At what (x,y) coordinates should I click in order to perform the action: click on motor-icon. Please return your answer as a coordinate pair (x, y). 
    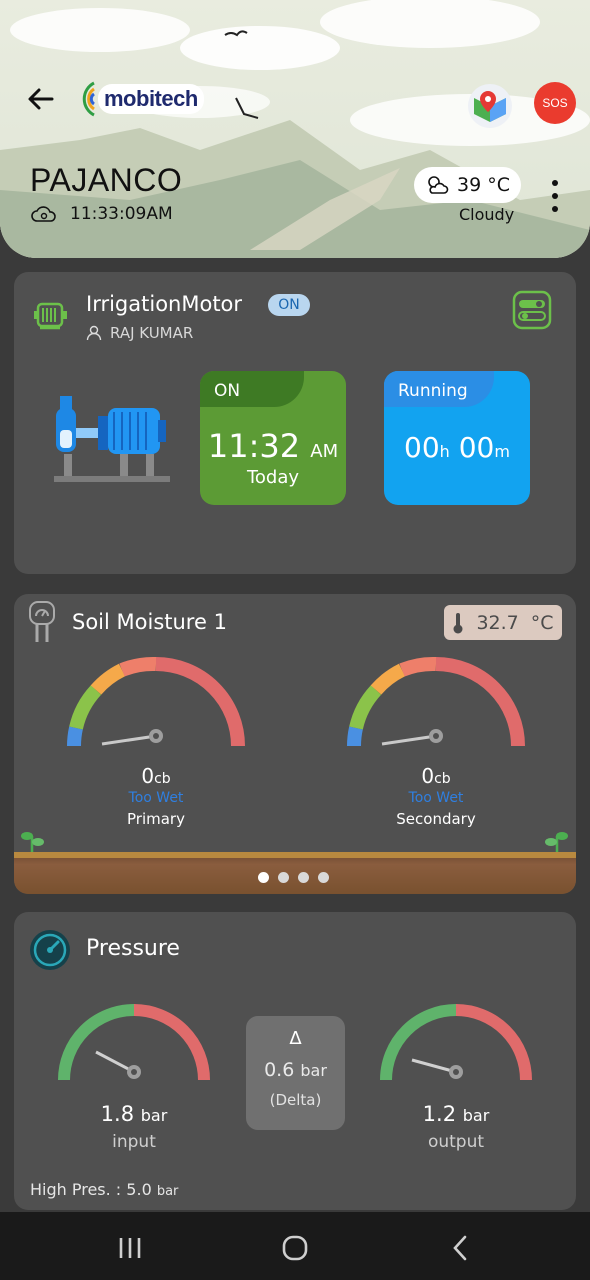
    Looking at the image, I should click on (50, 316).